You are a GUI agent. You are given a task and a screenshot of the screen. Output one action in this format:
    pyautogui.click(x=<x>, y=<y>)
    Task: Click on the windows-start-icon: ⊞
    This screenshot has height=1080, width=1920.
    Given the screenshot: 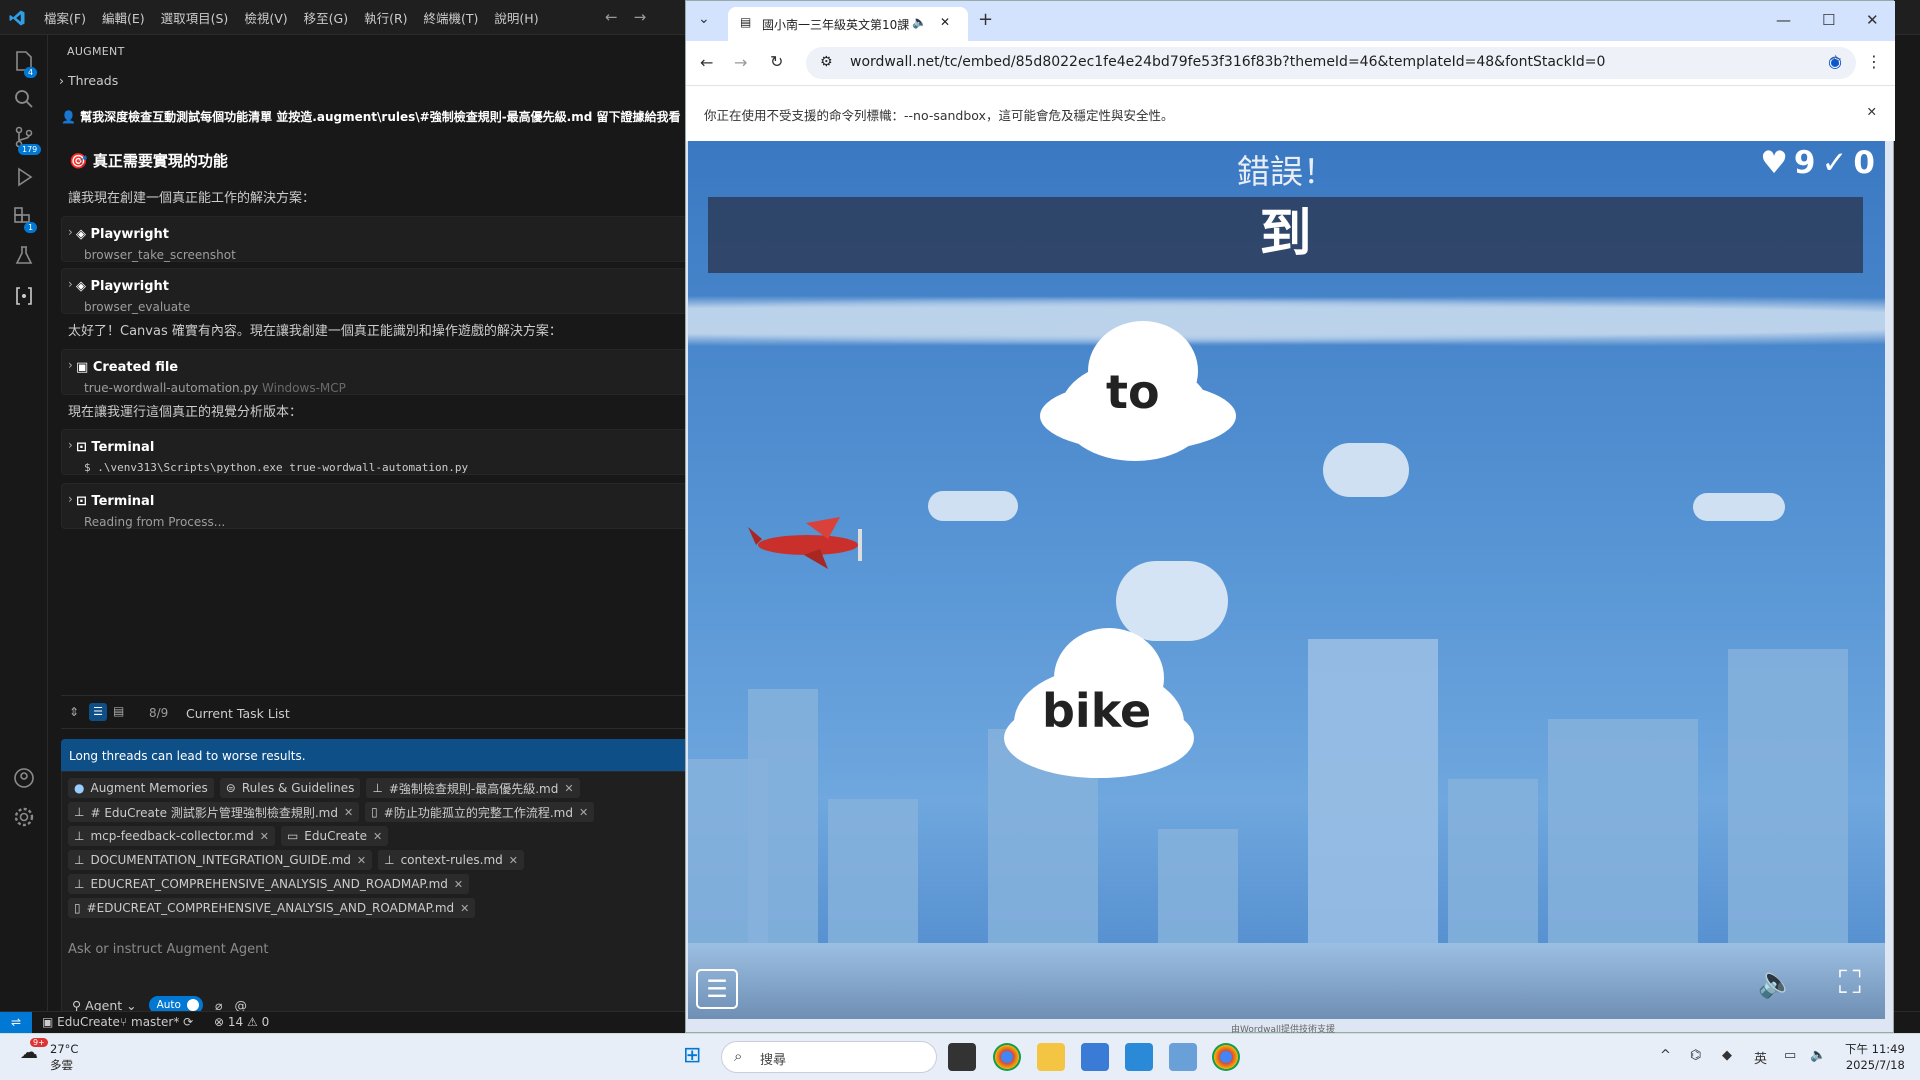 What is the action you would take?
    pyautogui.click(x=694, y=1056)
    